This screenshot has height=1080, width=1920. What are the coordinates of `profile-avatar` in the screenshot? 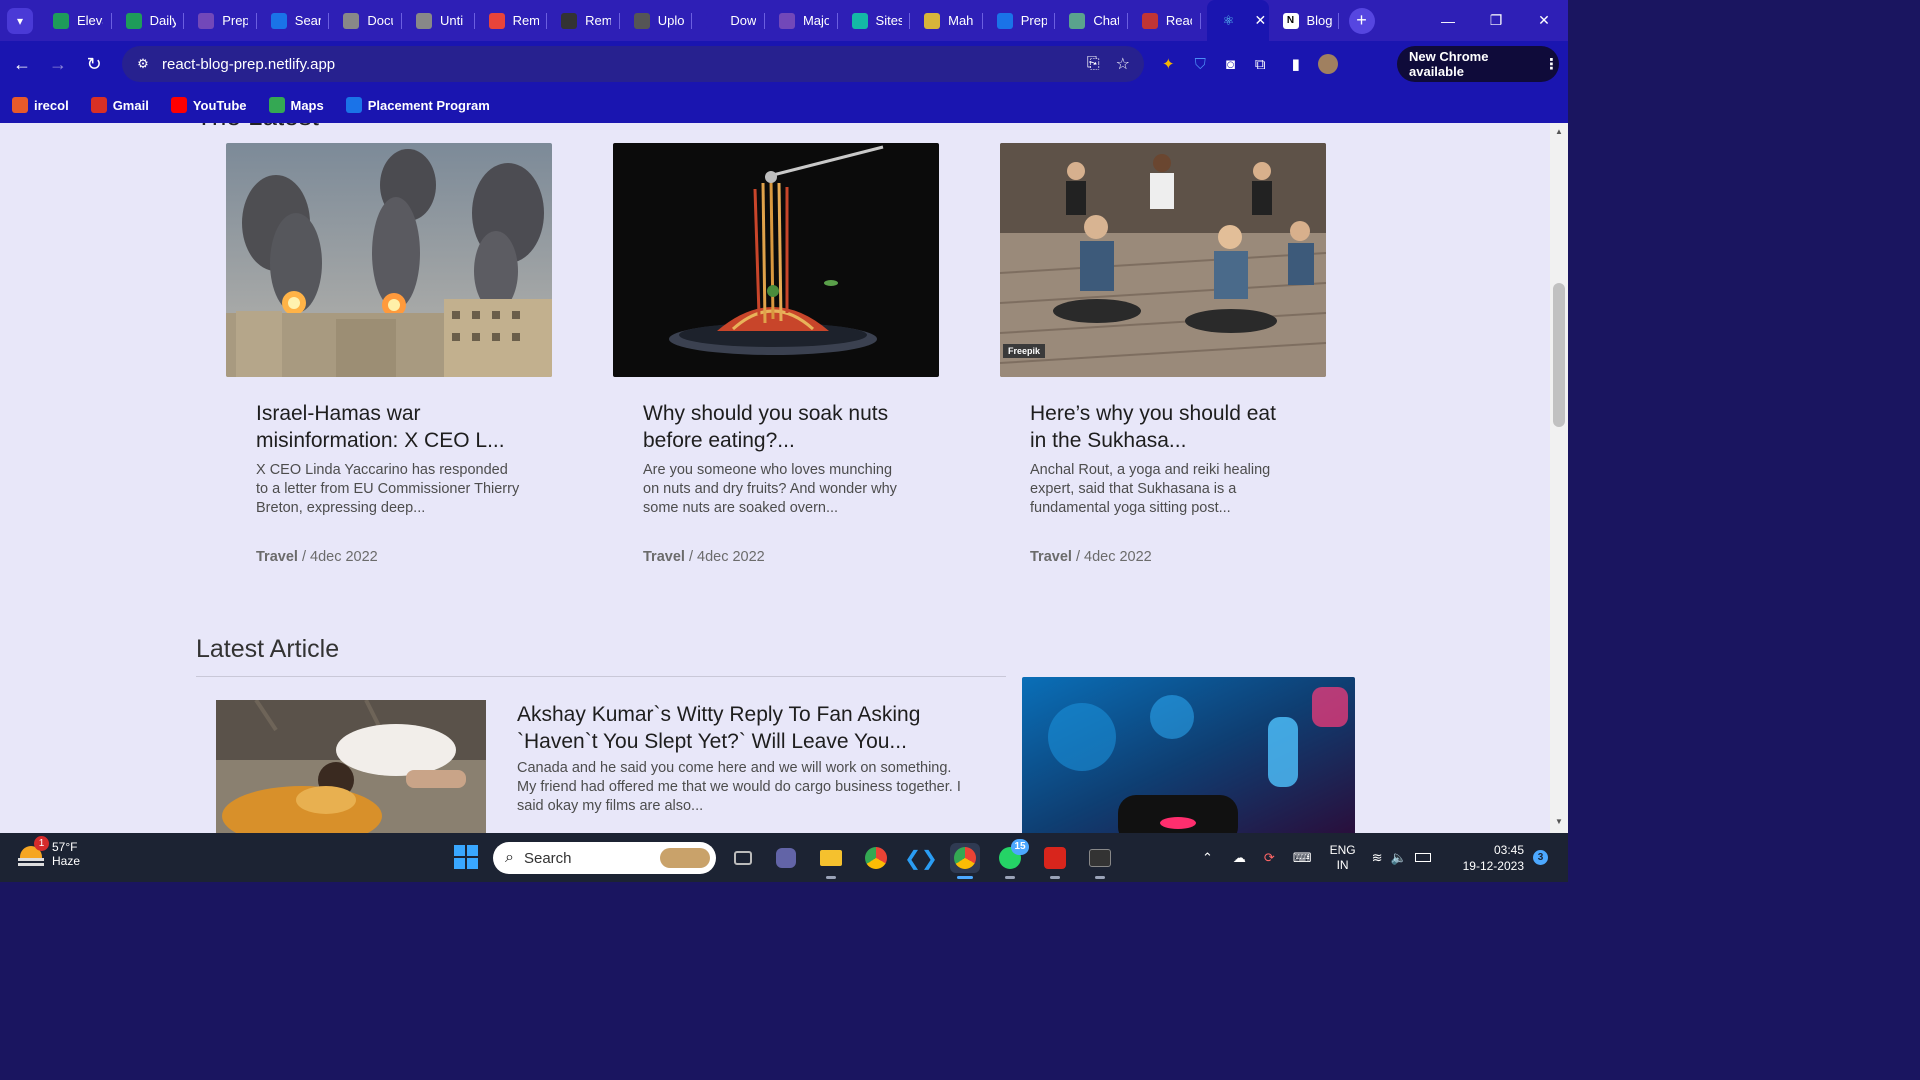 It's located at (1327, 64).